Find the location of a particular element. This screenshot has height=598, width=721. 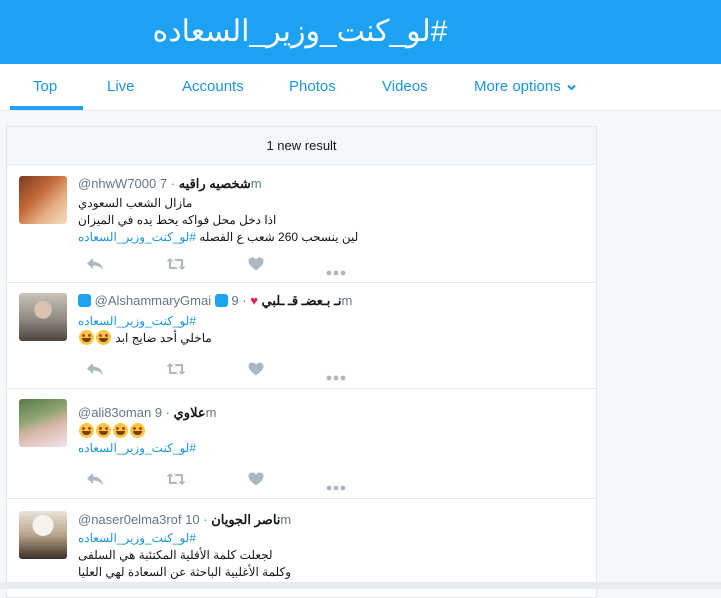

tweet-line: ماخلي أحد ضايج ابد is located at coordinates (330, 338).